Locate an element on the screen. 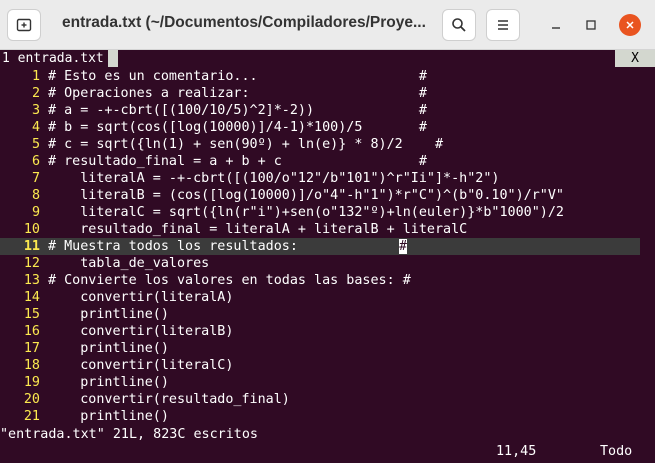 The width and height of the screenshot is (655, 463). line-text: tabla_de_valores is located at coordinates (129, 263).